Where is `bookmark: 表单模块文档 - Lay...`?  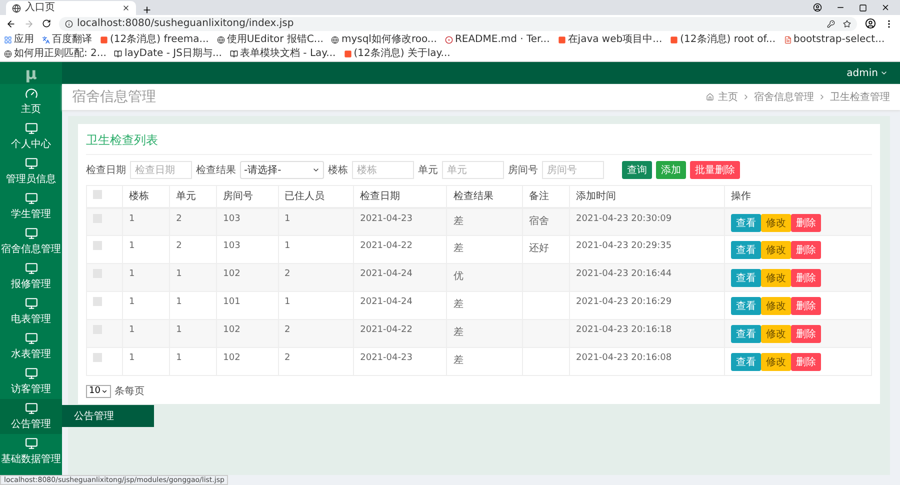
bookmark: 表单模块文档 - Lay... is located at coordinates (283, 53).